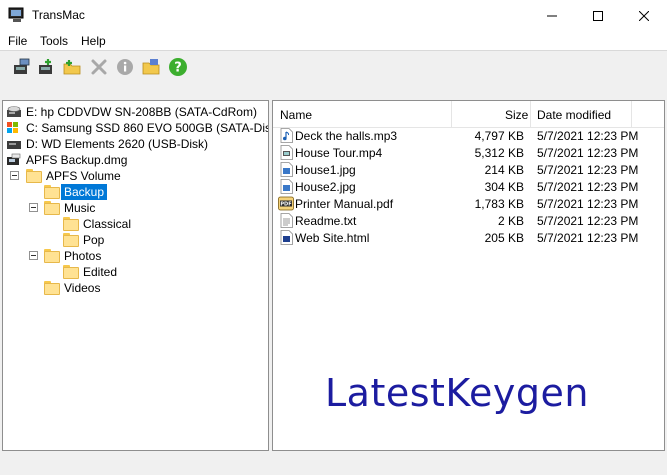 The height and width of the screenshot is (475, 667). Describe the element at coordinates (107, 224) in the screenshot. I see `tree-item-label: Classical` at that location.